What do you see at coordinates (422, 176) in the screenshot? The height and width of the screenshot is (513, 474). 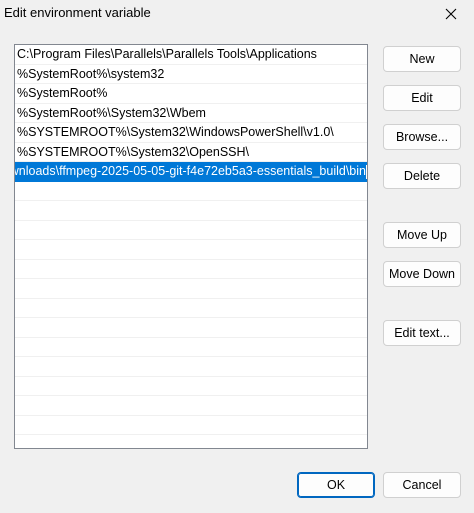 I see `delete-button: Delete` at bounding box center [422, 176].